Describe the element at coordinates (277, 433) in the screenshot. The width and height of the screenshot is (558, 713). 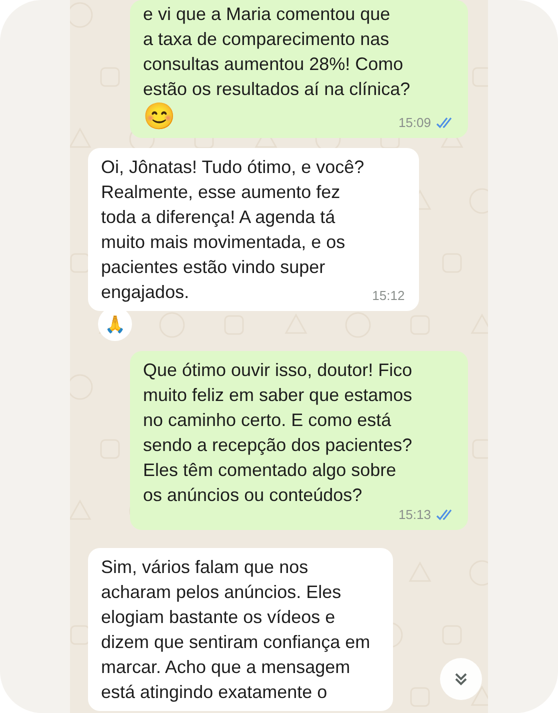
I see `message-text: Que ótimo ouvir isso, doutor! Fico muito feliz em saber que estamos no caminho certo. E como está sendo a recepção dos pacientes? Eles têm comentado algo sobre os anúncios ou conteúdos?` at that location.